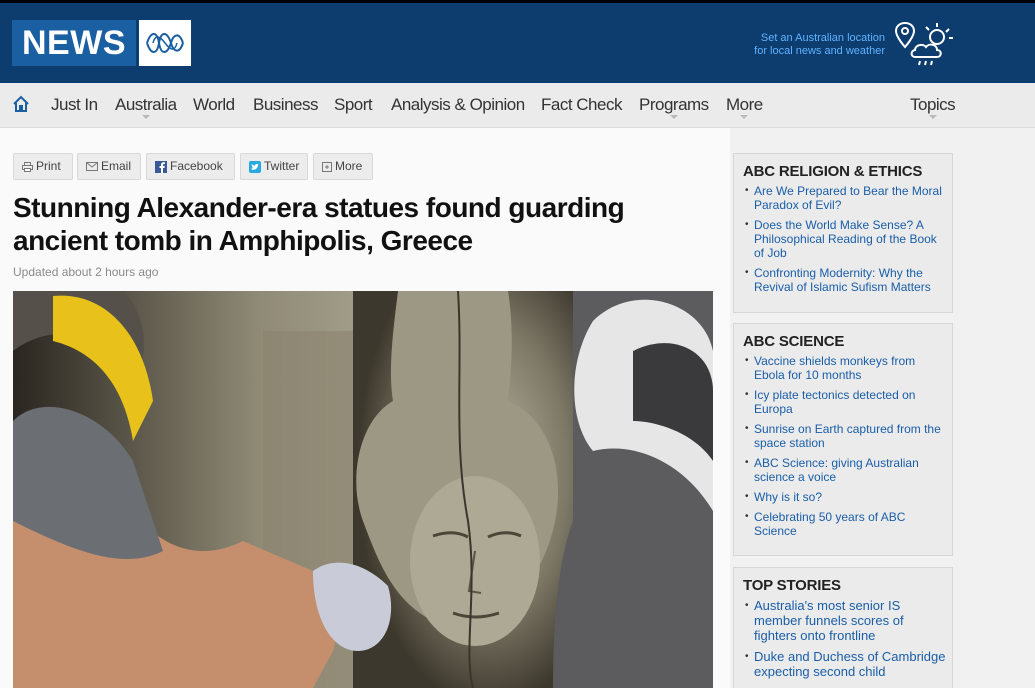  Describe the element at coordinates (86, 272) in the screenshot. I see `updated-timestamp: Updated about 2 hours ago` at that location.